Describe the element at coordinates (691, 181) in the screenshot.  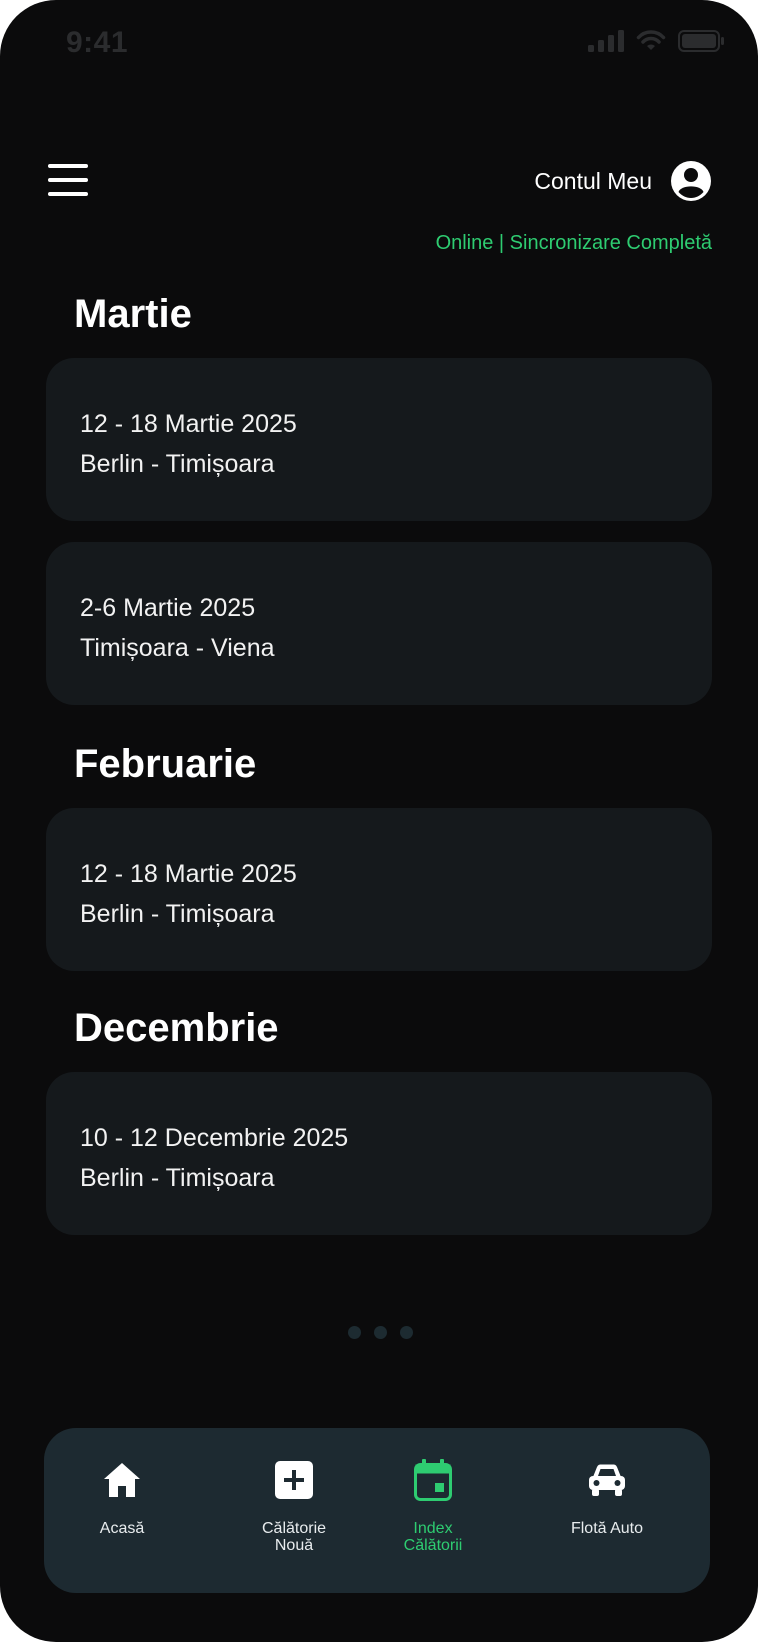
I see `user-circle-icon` at that location.